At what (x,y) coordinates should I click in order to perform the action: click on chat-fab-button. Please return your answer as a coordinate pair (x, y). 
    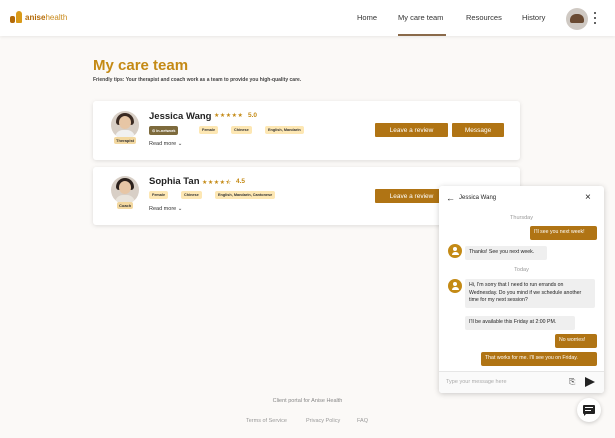
    Looking at the image, I should click on (589, 410).